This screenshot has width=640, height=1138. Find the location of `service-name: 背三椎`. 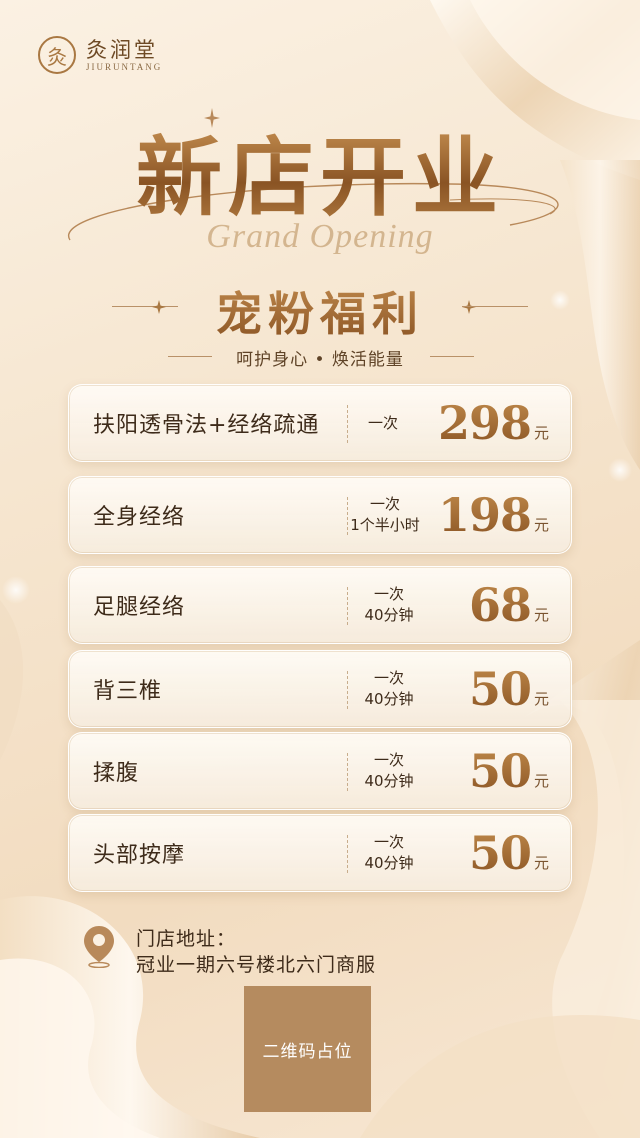

service-name: 背三椎 is located at coordinates (128, 691).